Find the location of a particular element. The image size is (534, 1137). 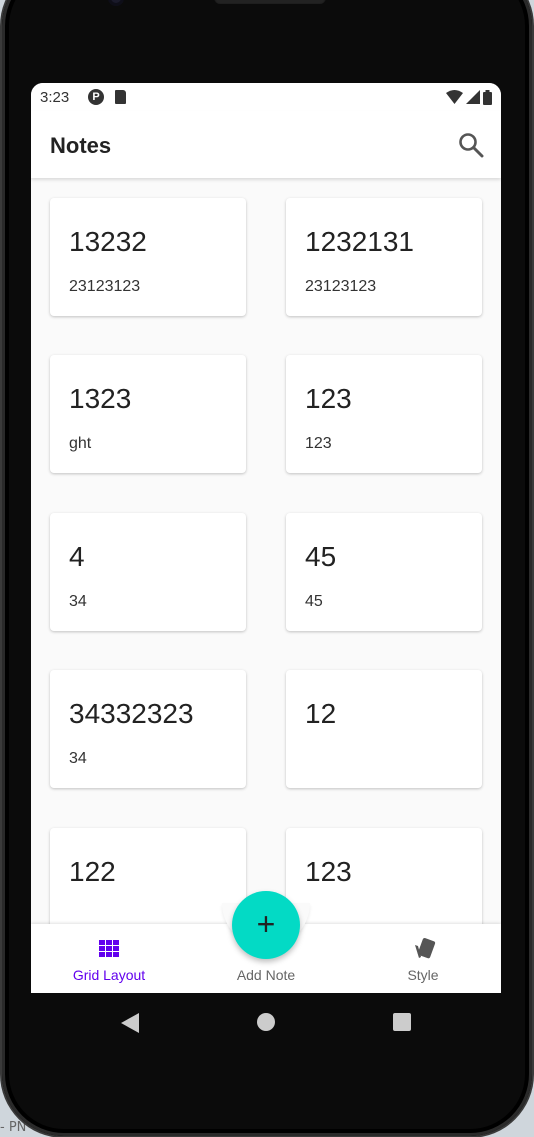

note-card: 122 is located at coordinates (148, 876).